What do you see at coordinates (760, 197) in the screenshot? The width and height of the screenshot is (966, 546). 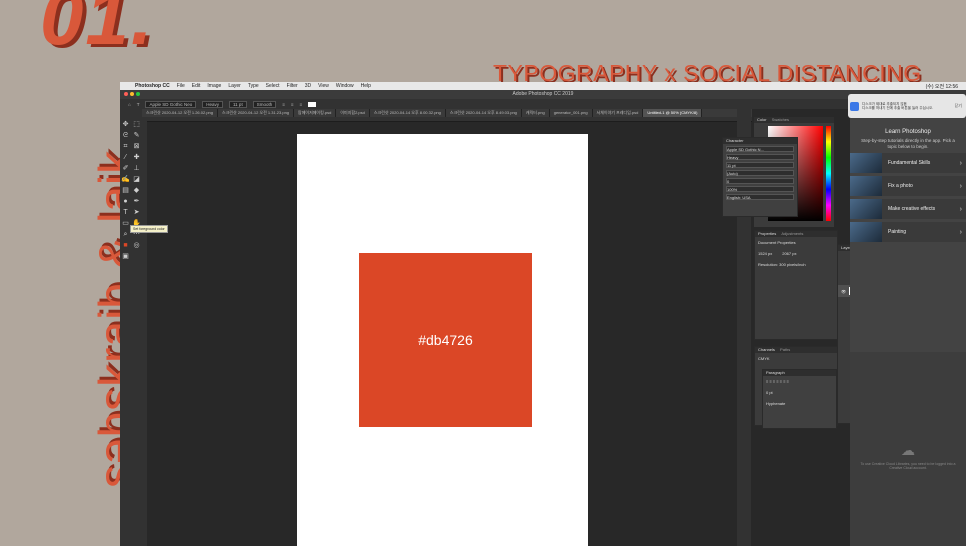 I see `character-language-field: English: USA` at bounding box center [760, 197].